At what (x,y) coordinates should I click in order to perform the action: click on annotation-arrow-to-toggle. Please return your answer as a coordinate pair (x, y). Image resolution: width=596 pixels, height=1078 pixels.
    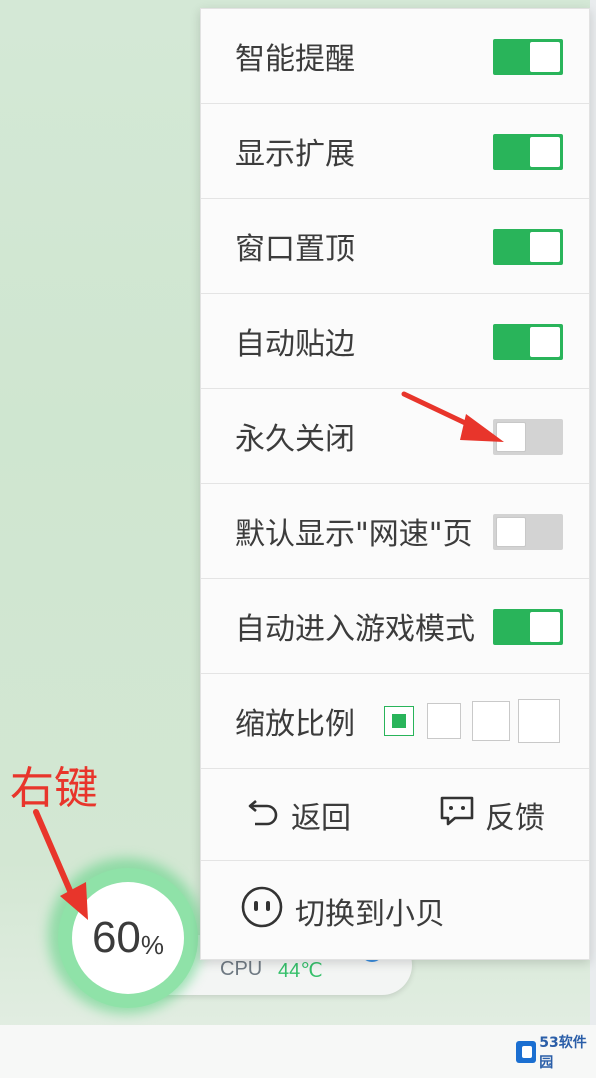
    Looking at the image, I should click on (452, 416).